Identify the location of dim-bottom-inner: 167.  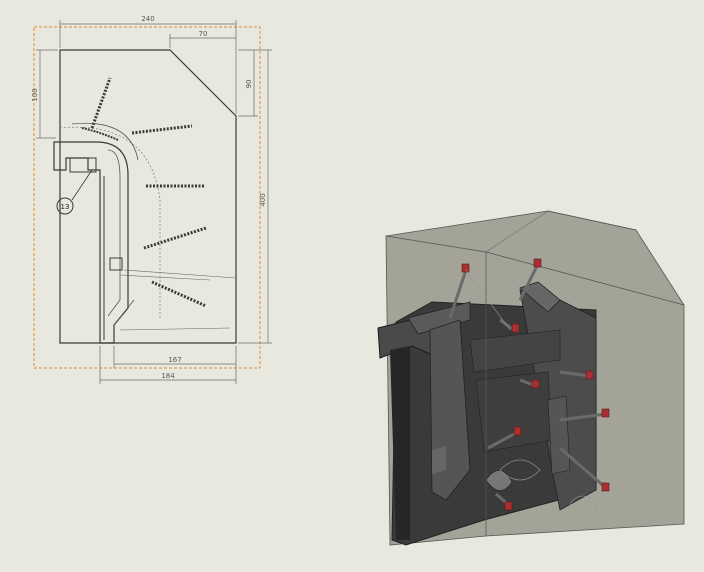
(174, 360).